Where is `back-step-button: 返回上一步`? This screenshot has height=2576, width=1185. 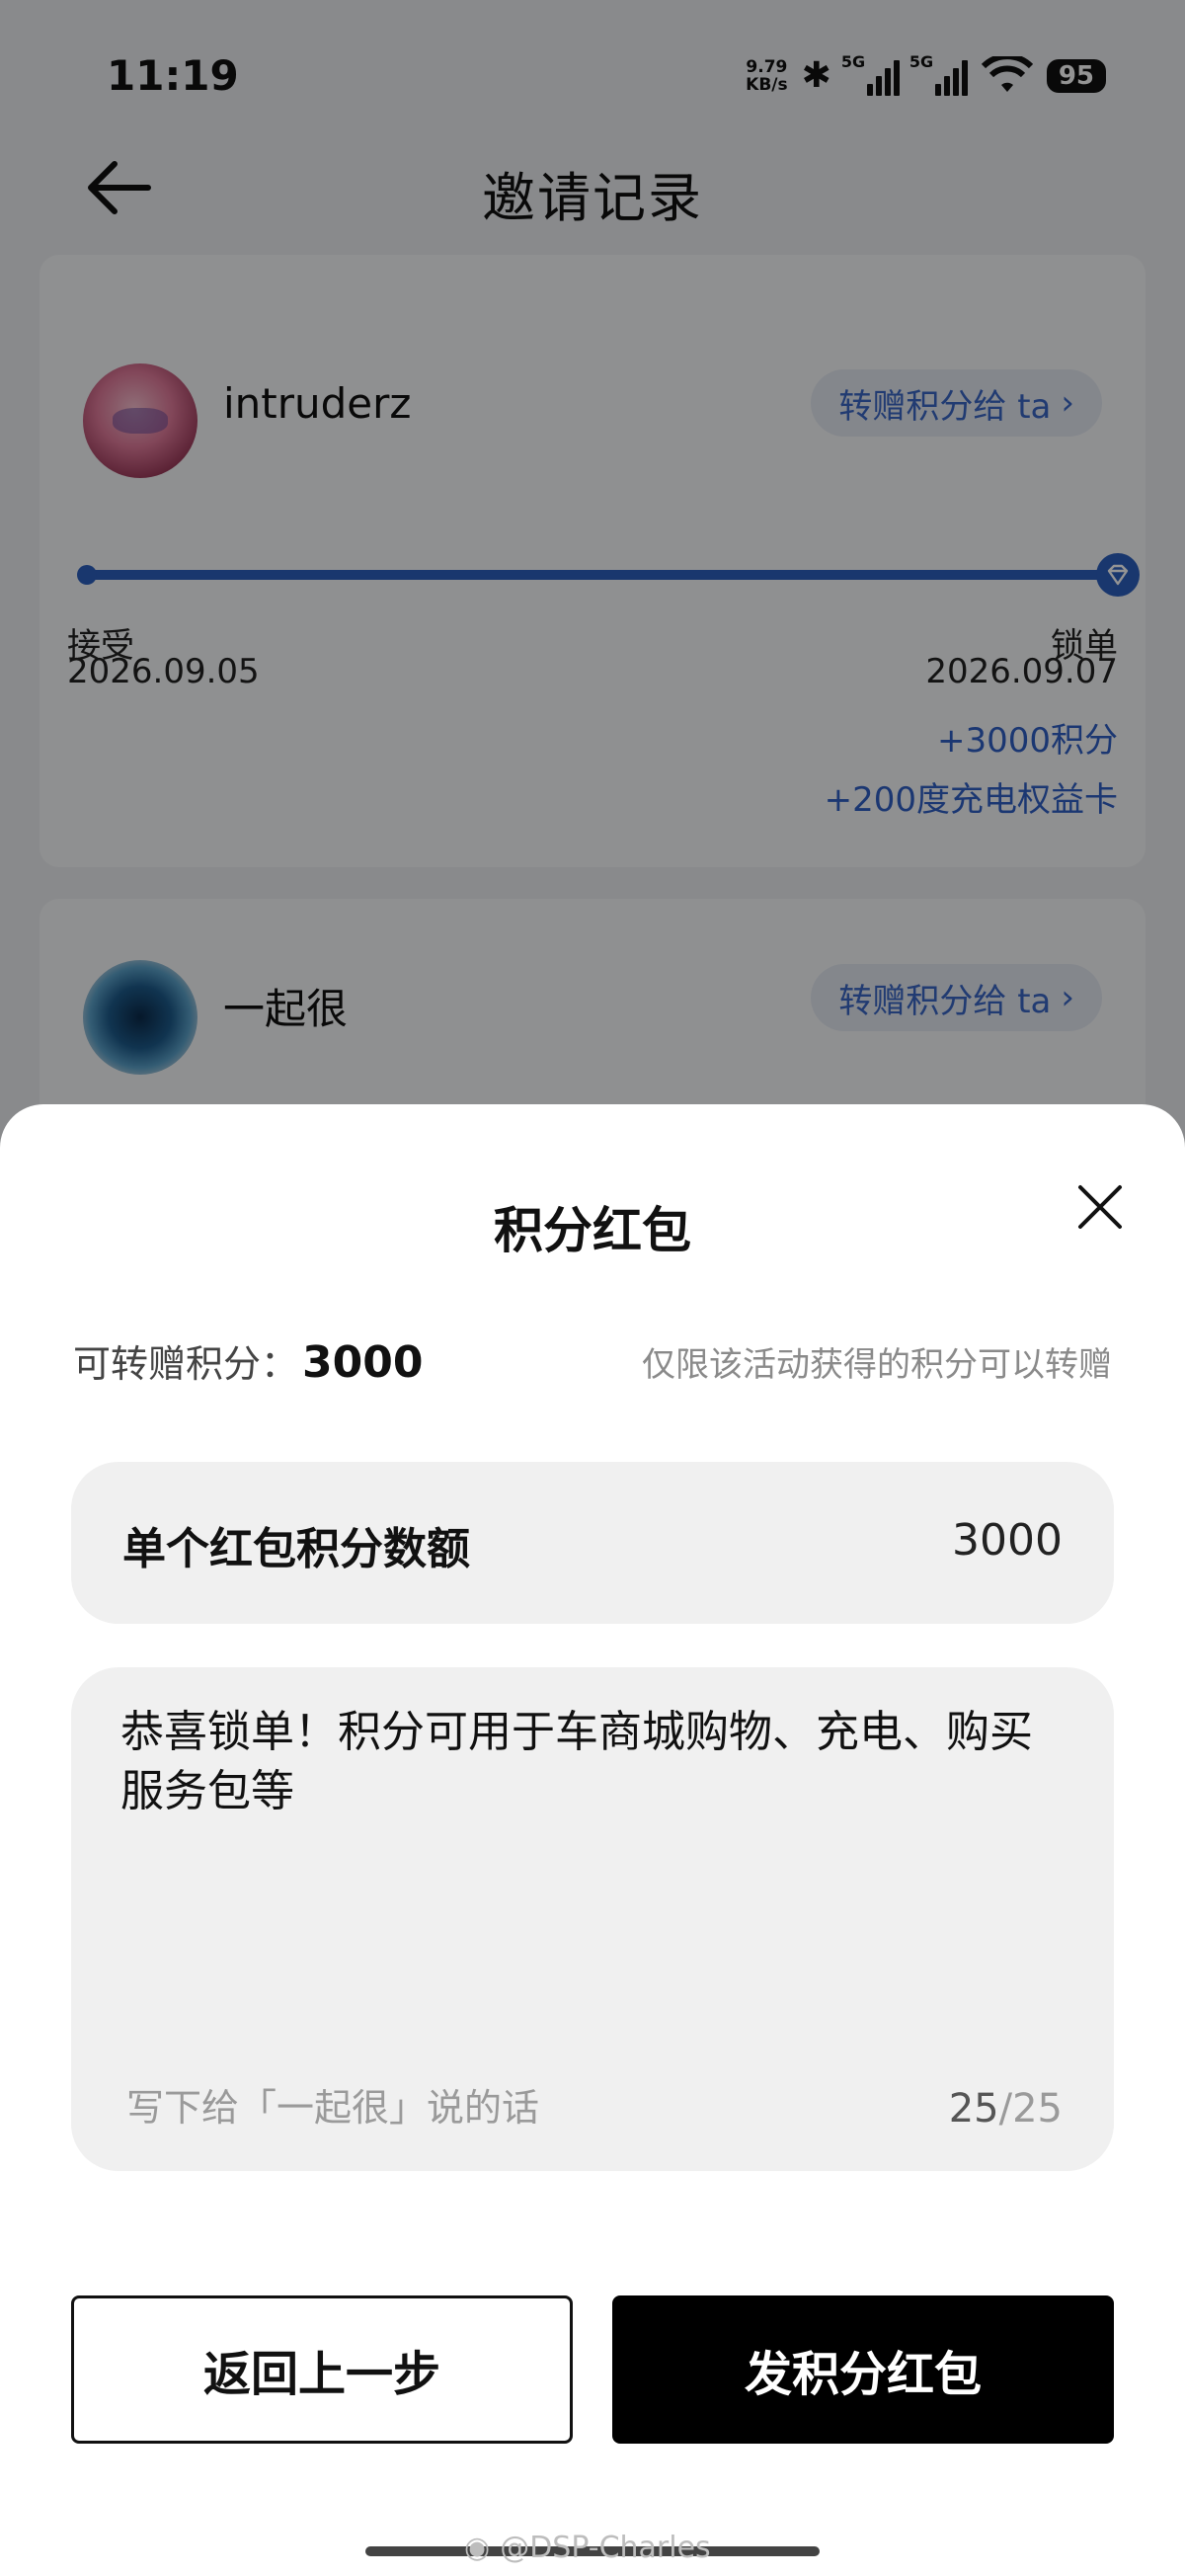 back-step-button: 返回上一步 is located at coordinates (322, 2369).